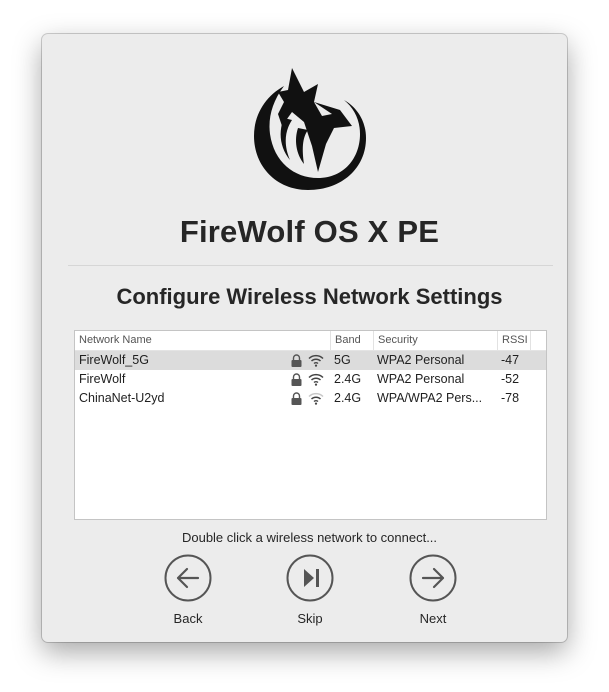  Describe the element at coordinates (188, 618) in the screenshot. I see `back-label: Back` at that location.